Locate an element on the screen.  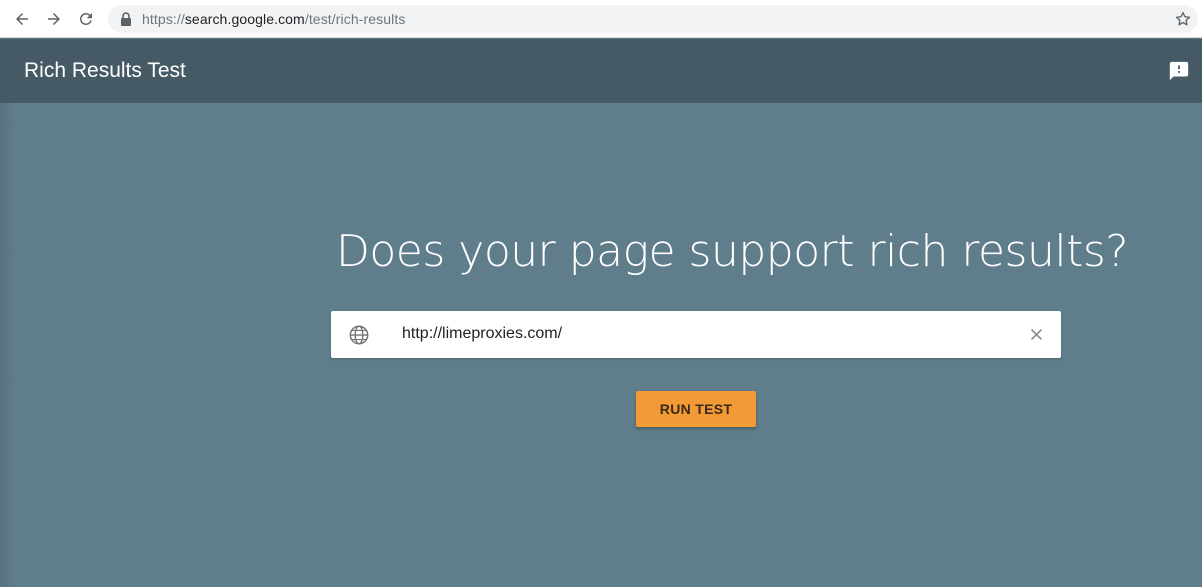
forward-button is located at coordinates (54, 19).